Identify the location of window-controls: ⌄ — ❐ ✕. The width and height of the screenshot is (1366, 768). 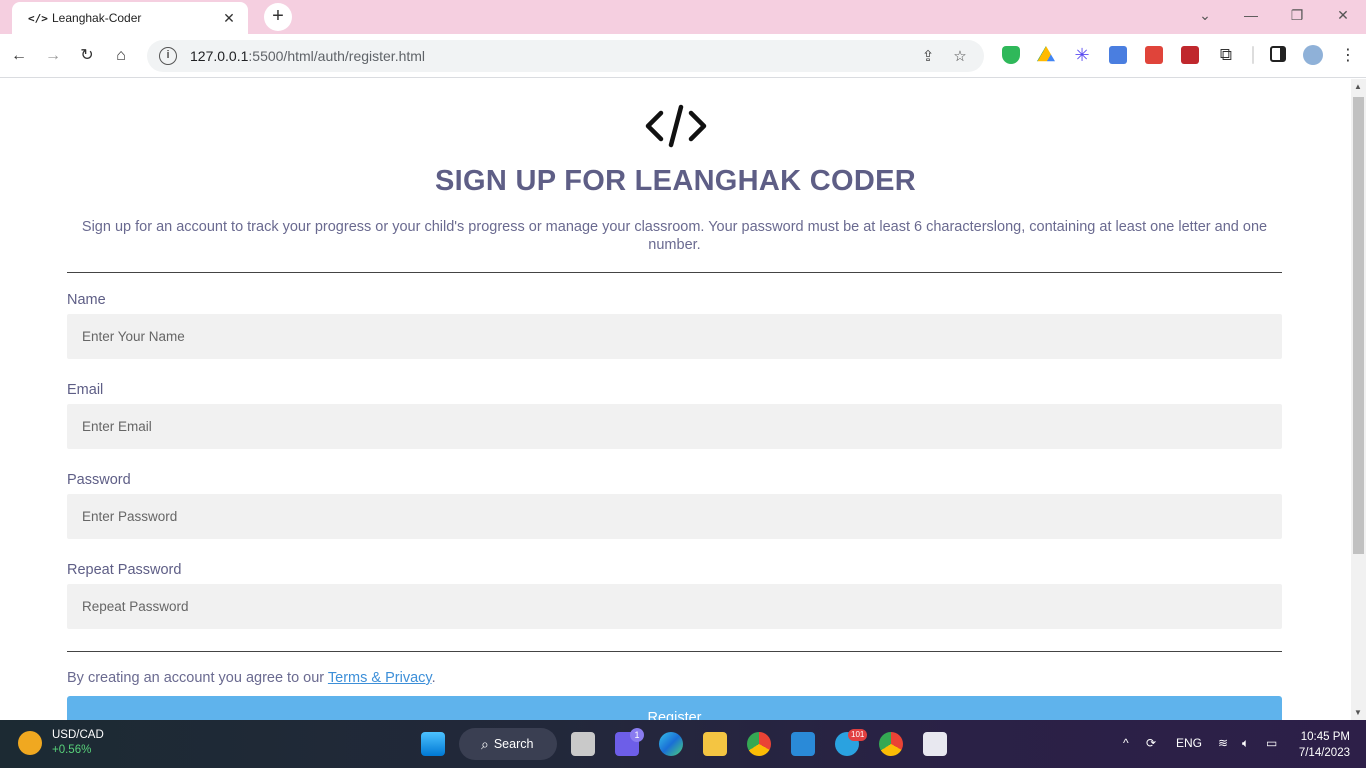
(1274, 15).